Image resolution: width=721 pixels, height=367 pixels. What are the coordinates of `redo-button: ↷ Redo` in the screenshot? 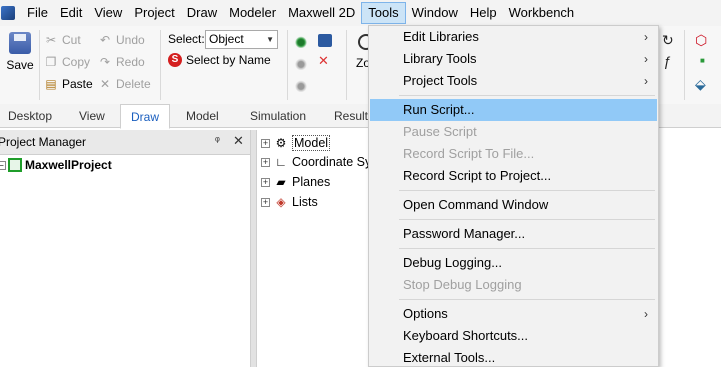 It's located at (121, 62).